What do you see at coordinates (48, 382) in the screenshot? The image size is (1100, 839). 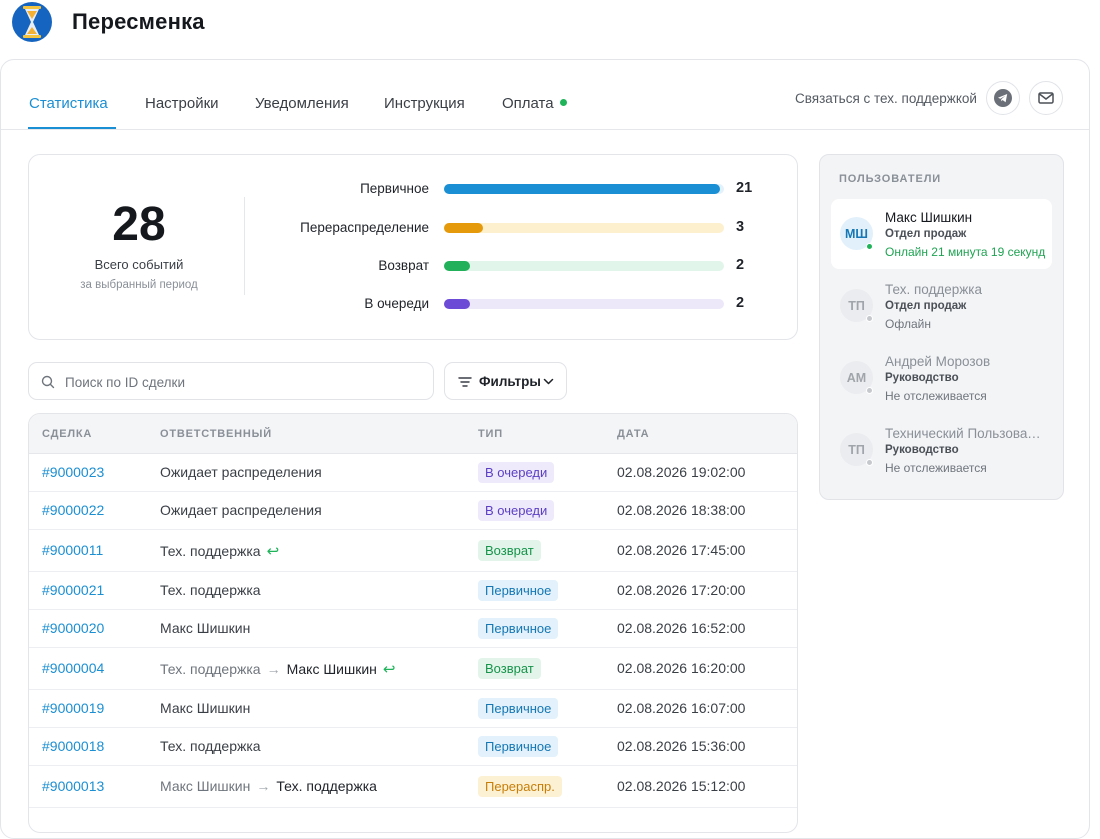 I see `search-icon` at bounding box center [48, 382].